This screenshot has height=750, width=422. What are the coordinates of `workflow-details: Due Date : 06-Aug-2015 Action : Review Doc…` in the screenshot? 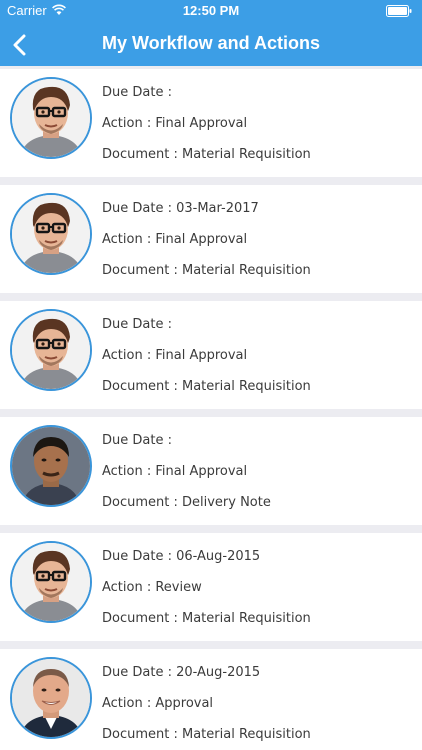 It's located at (258, 593).